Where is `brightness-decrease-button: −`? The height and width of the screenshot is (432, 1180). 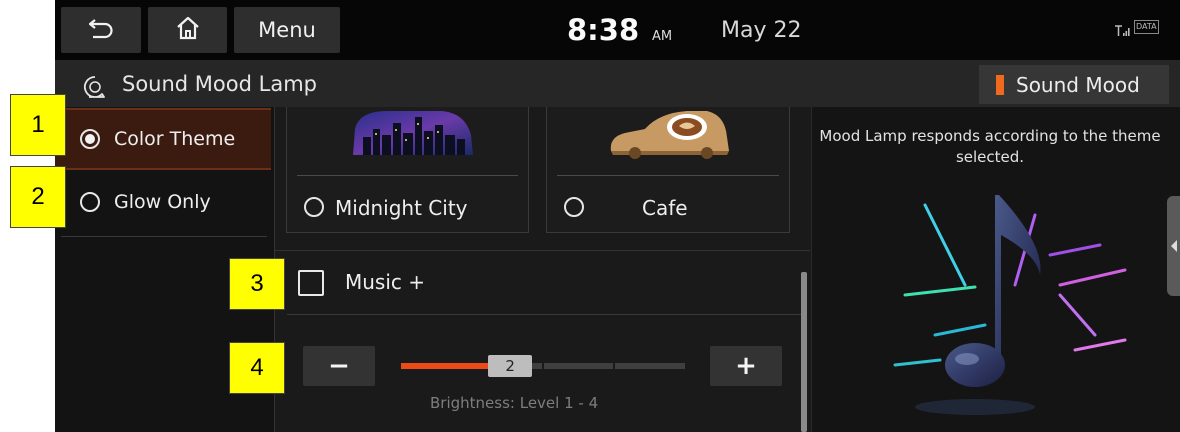
brightness-decrease-button: − is located at coordinates (339, 366).